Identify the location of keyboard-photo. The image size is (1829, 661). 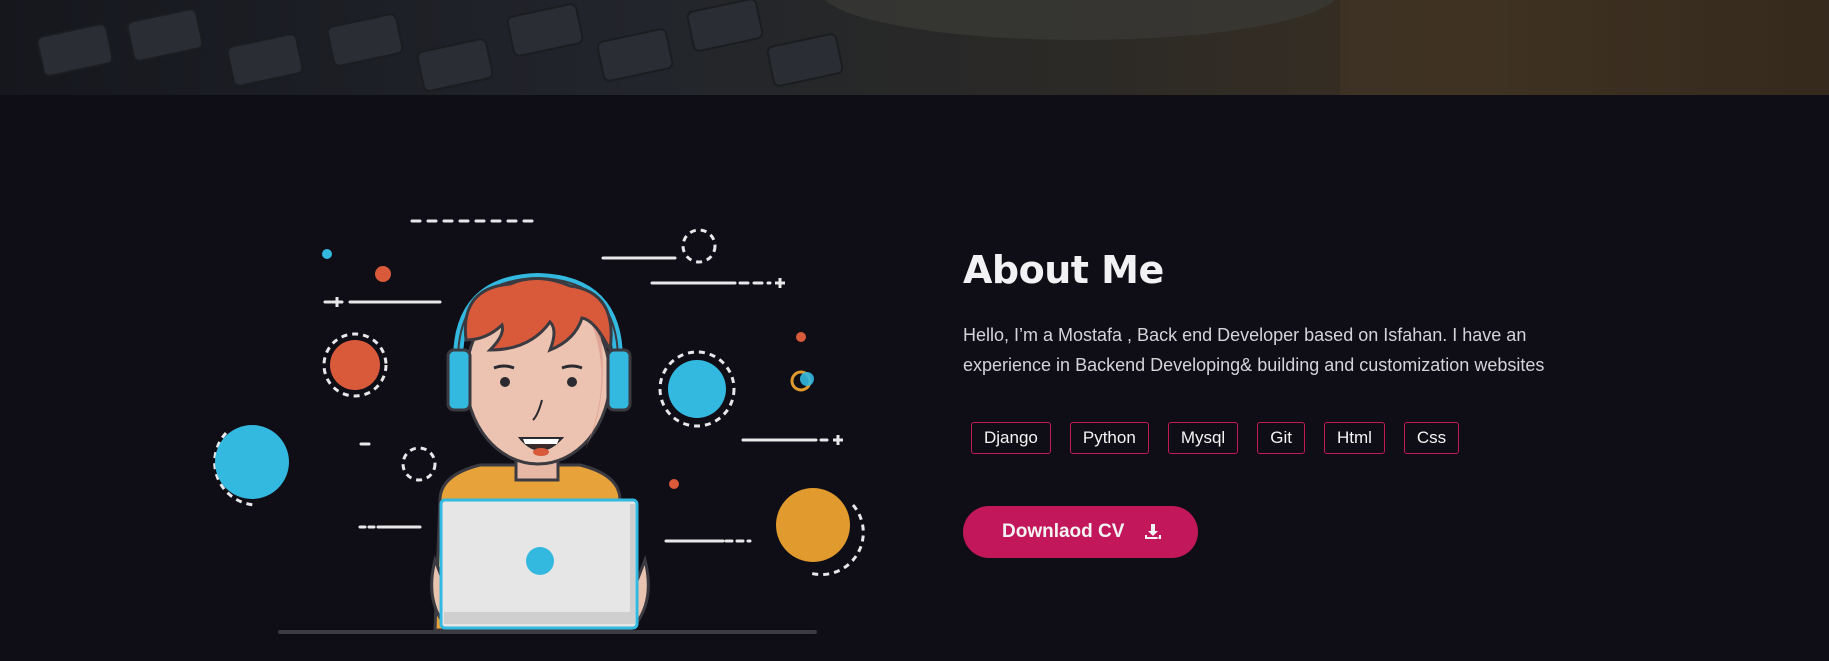
(932, 47).